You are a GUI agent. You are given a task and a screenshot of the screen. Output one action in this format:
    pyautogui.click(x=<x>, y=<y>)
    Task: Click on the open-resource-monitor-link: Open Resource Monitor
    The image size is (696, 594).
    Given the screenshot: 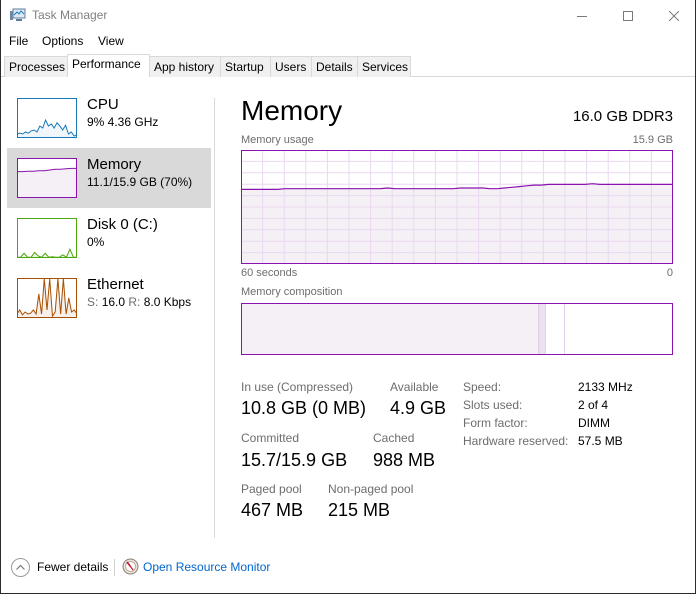 What is the action you would take?
    pyautogui.click(x=206, y=567)
    